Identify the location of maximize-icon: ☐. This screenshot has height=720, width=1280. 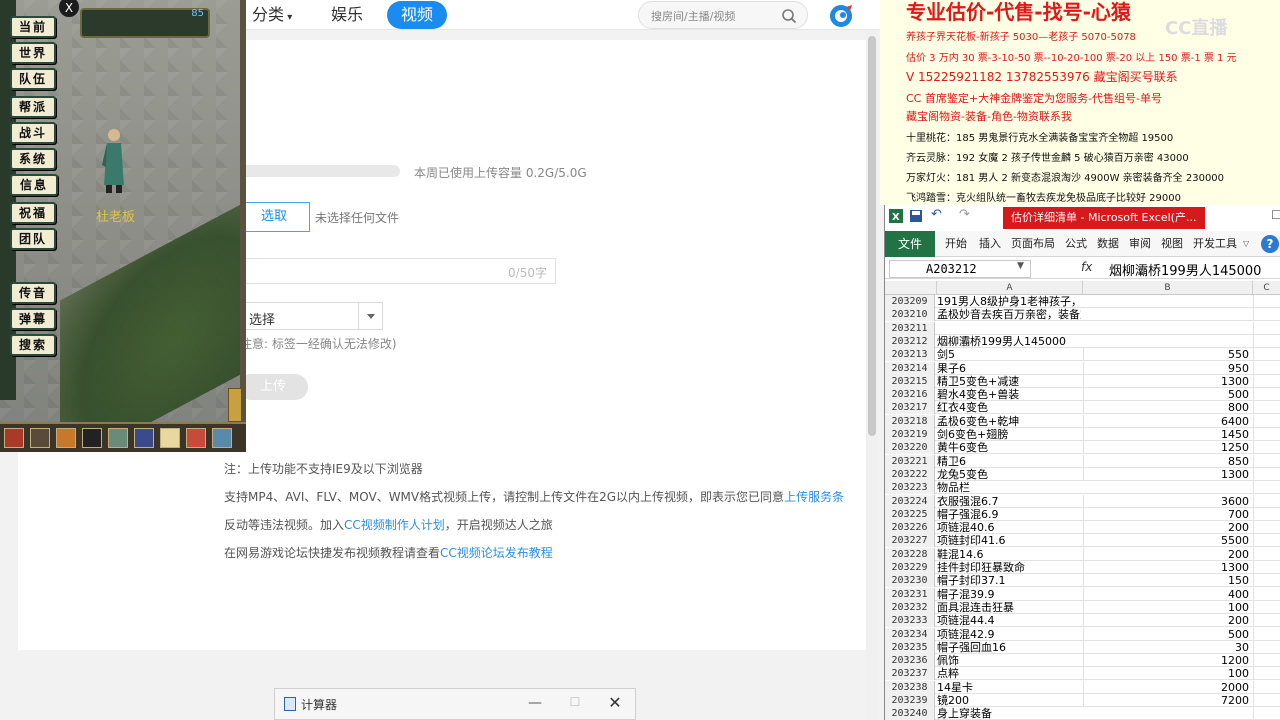
(1275, 215).